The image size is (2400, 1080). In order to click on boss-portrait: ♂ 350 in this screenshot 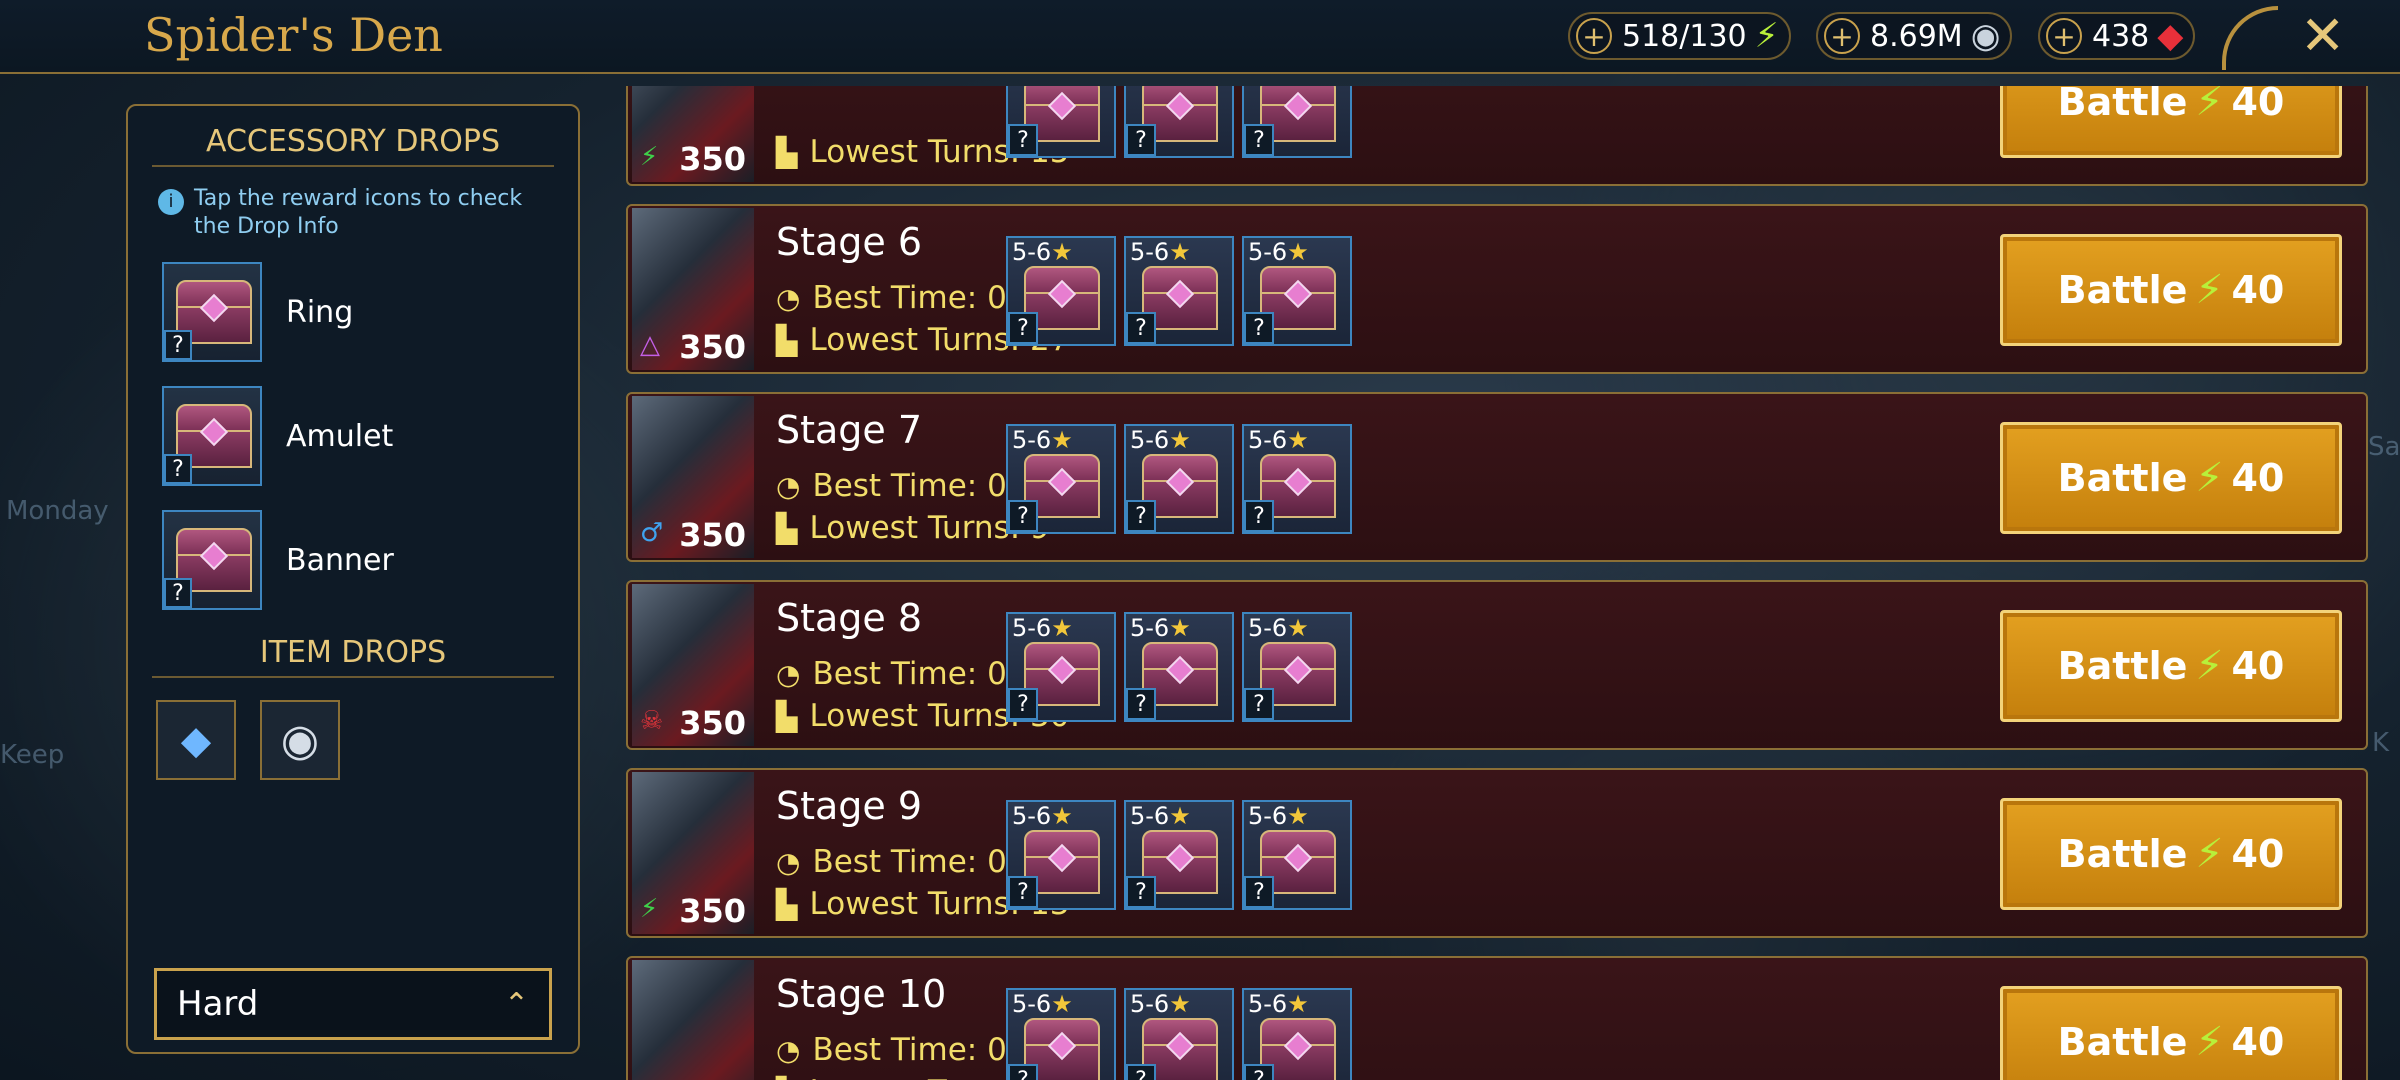, I will do `click(693, 477)`.